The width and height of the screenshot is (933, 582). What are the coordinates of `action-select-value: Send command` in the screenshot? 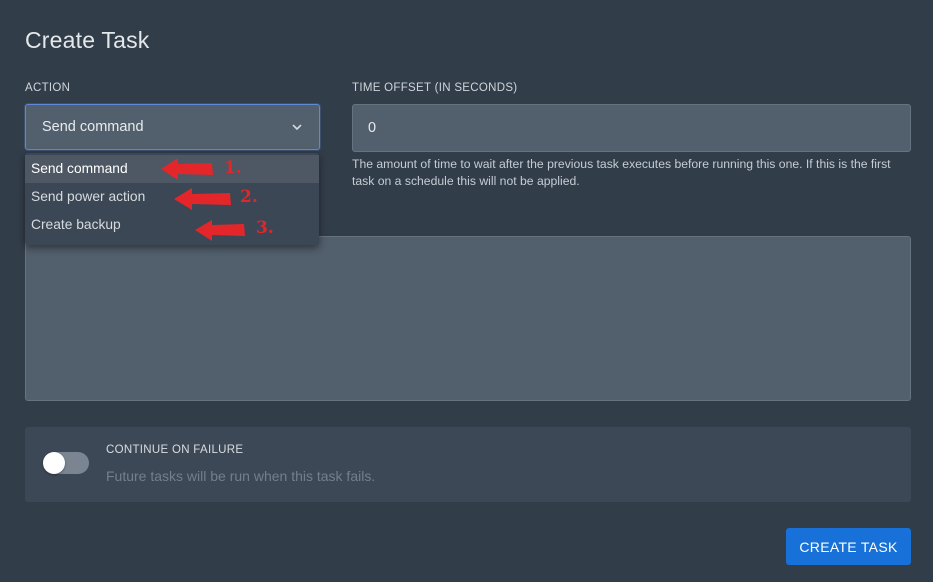 It's located at (93, 127).